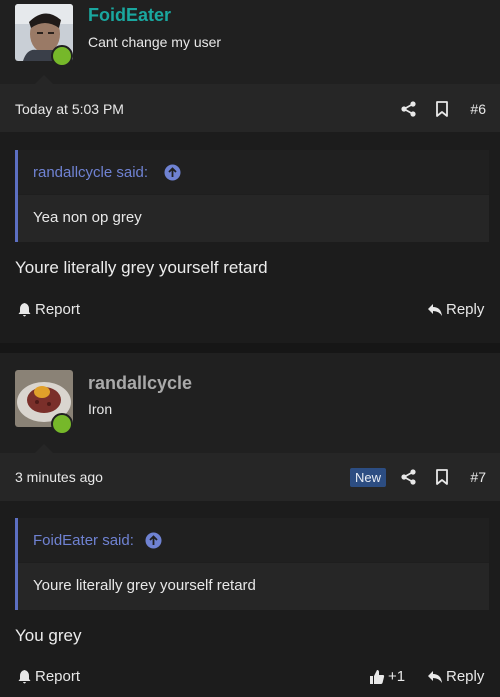  I want to click on quote-header: randallcycle said:, so click(253, 172).